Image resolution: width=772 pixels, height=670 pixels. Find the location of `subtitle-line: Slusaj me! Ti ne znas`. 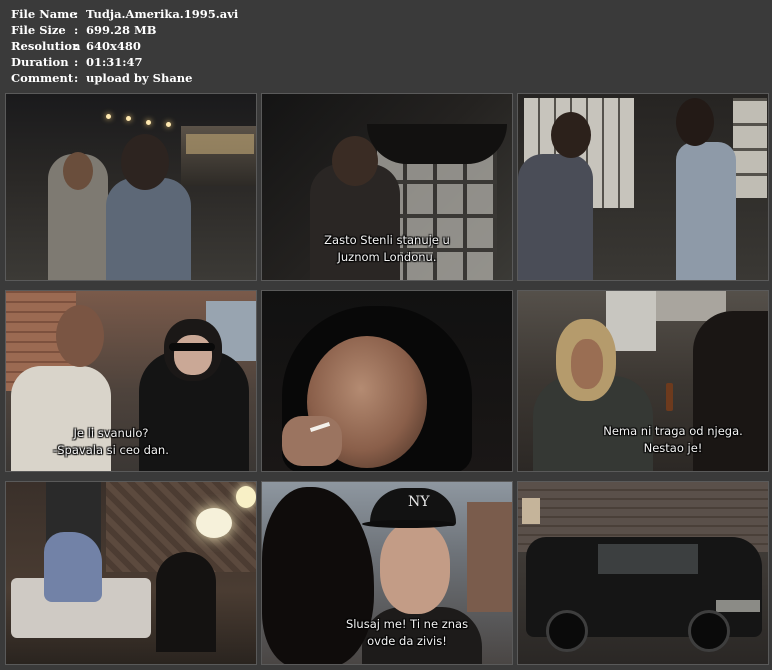

subtitle-line: Slusaj me! Ti ne znas is located at coordinates (407, 624).